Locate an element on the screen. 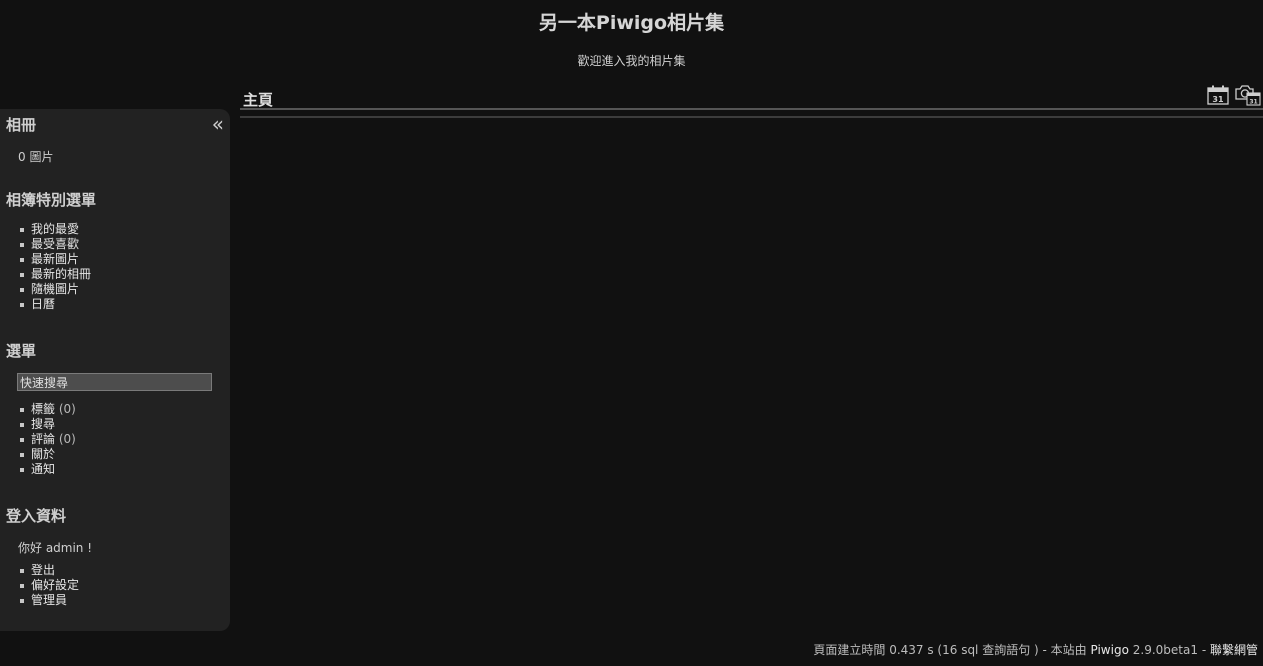 Image resolution: width=1263 pixels, height=666 pixels. specials-list: 我的最愛 最受喜歡 最新圖片 最新的相冊 隨機圖片 日曆 is located at coordinates (54, 267).